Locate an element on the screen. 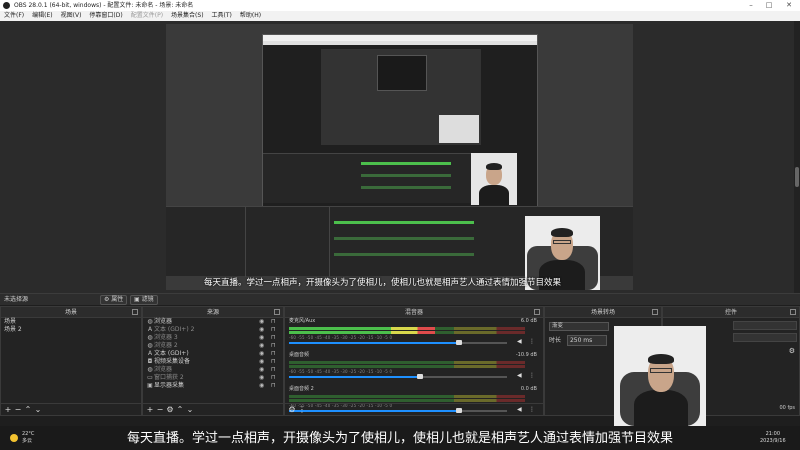 The width and height of the screenshot is (800, 450). window-icon: ▭ is located at coordinates (150, 377).